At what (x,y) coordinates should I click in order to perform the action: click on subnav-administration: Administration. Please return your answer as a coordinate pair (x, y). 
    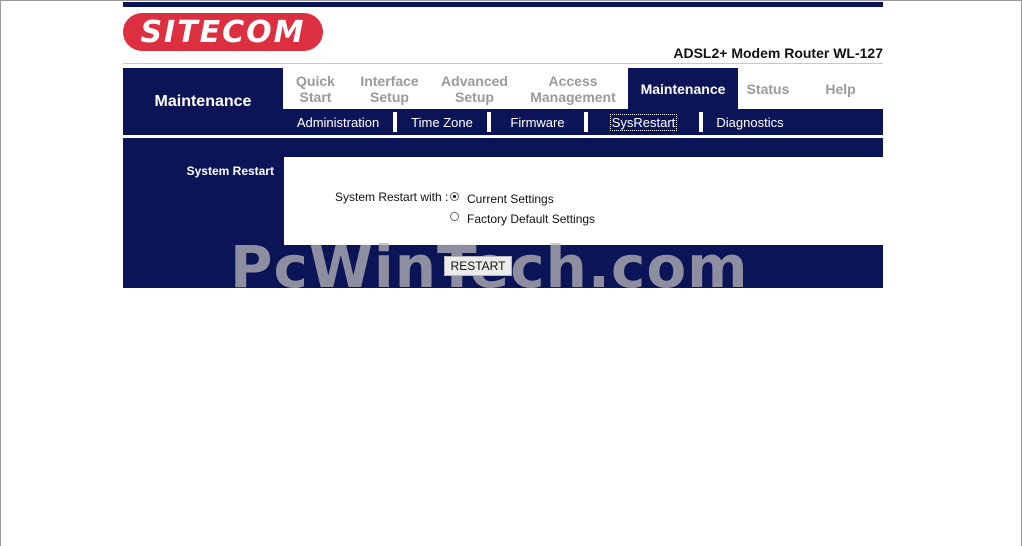
    Looking at the image, I should click on (340, 122).